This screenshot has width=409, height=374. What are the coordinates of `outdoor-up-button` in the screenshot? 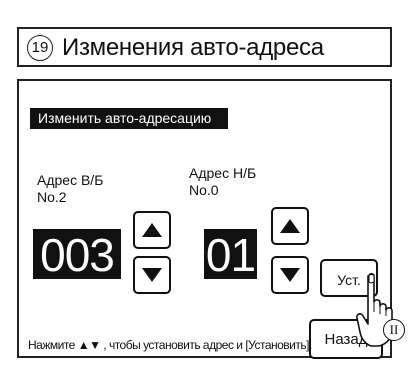 It's located at (290, 226).